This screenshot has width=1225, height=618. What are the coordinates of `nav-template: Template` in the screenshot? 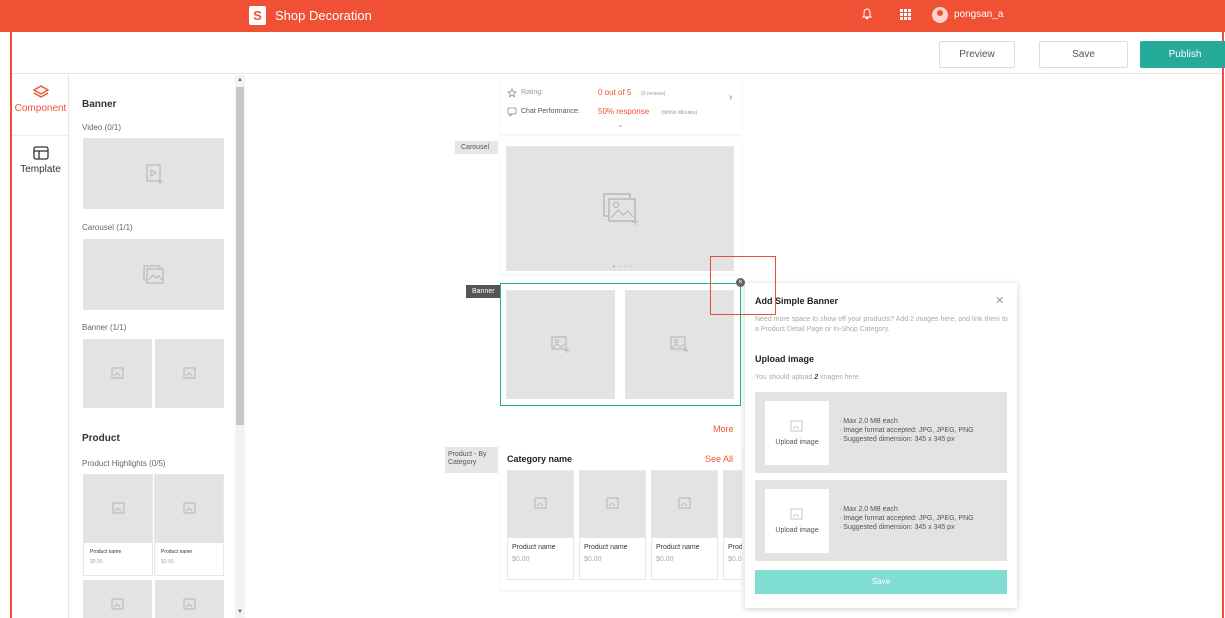 It's located at (40, 164).